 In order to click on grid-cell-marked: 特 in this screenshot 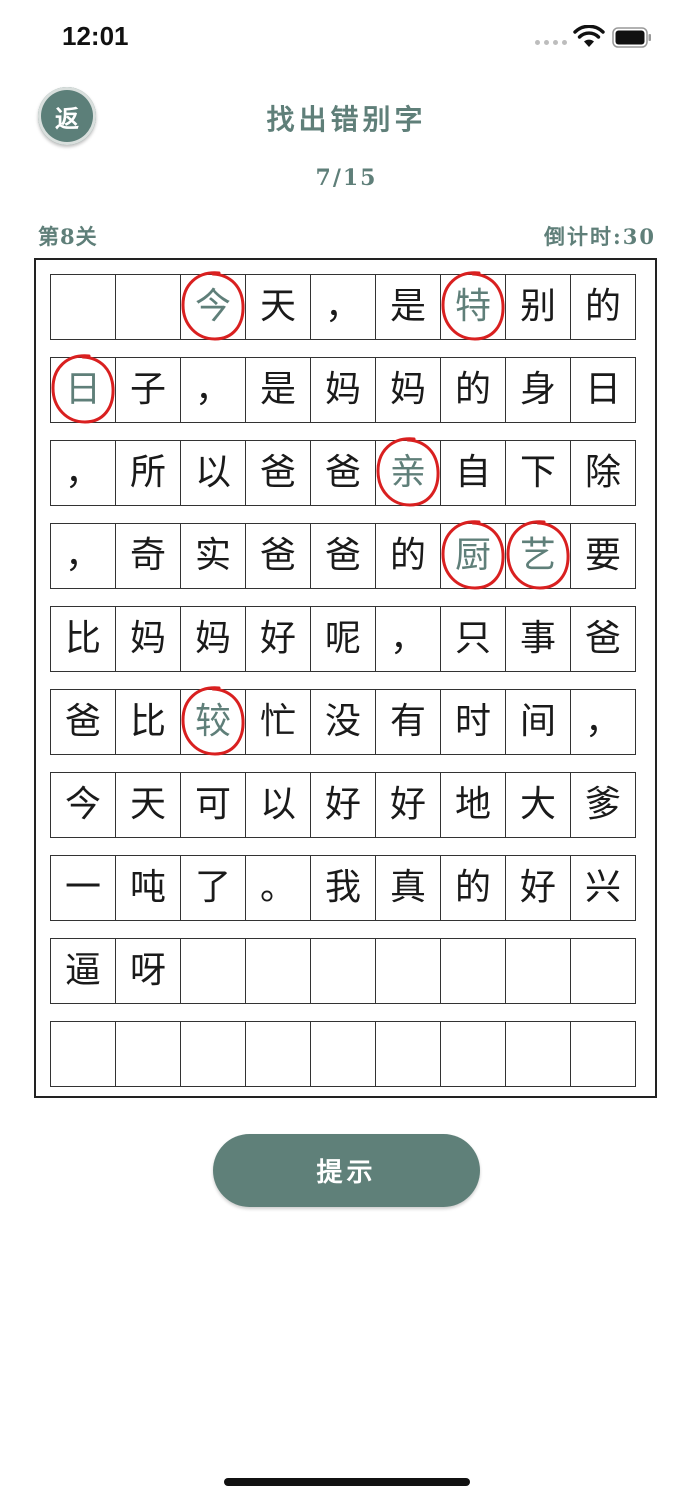, I will do `click(473, 306)`.